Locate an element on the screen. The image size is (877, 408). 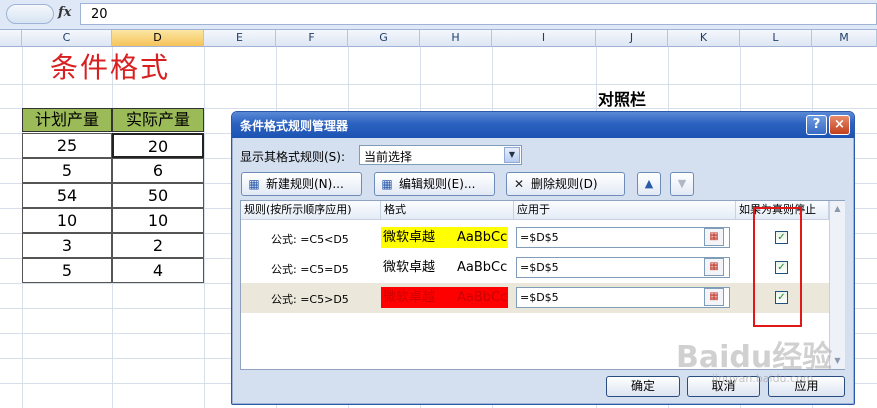
sheet-title: 条件格式 is located at coordinates (110, 66).